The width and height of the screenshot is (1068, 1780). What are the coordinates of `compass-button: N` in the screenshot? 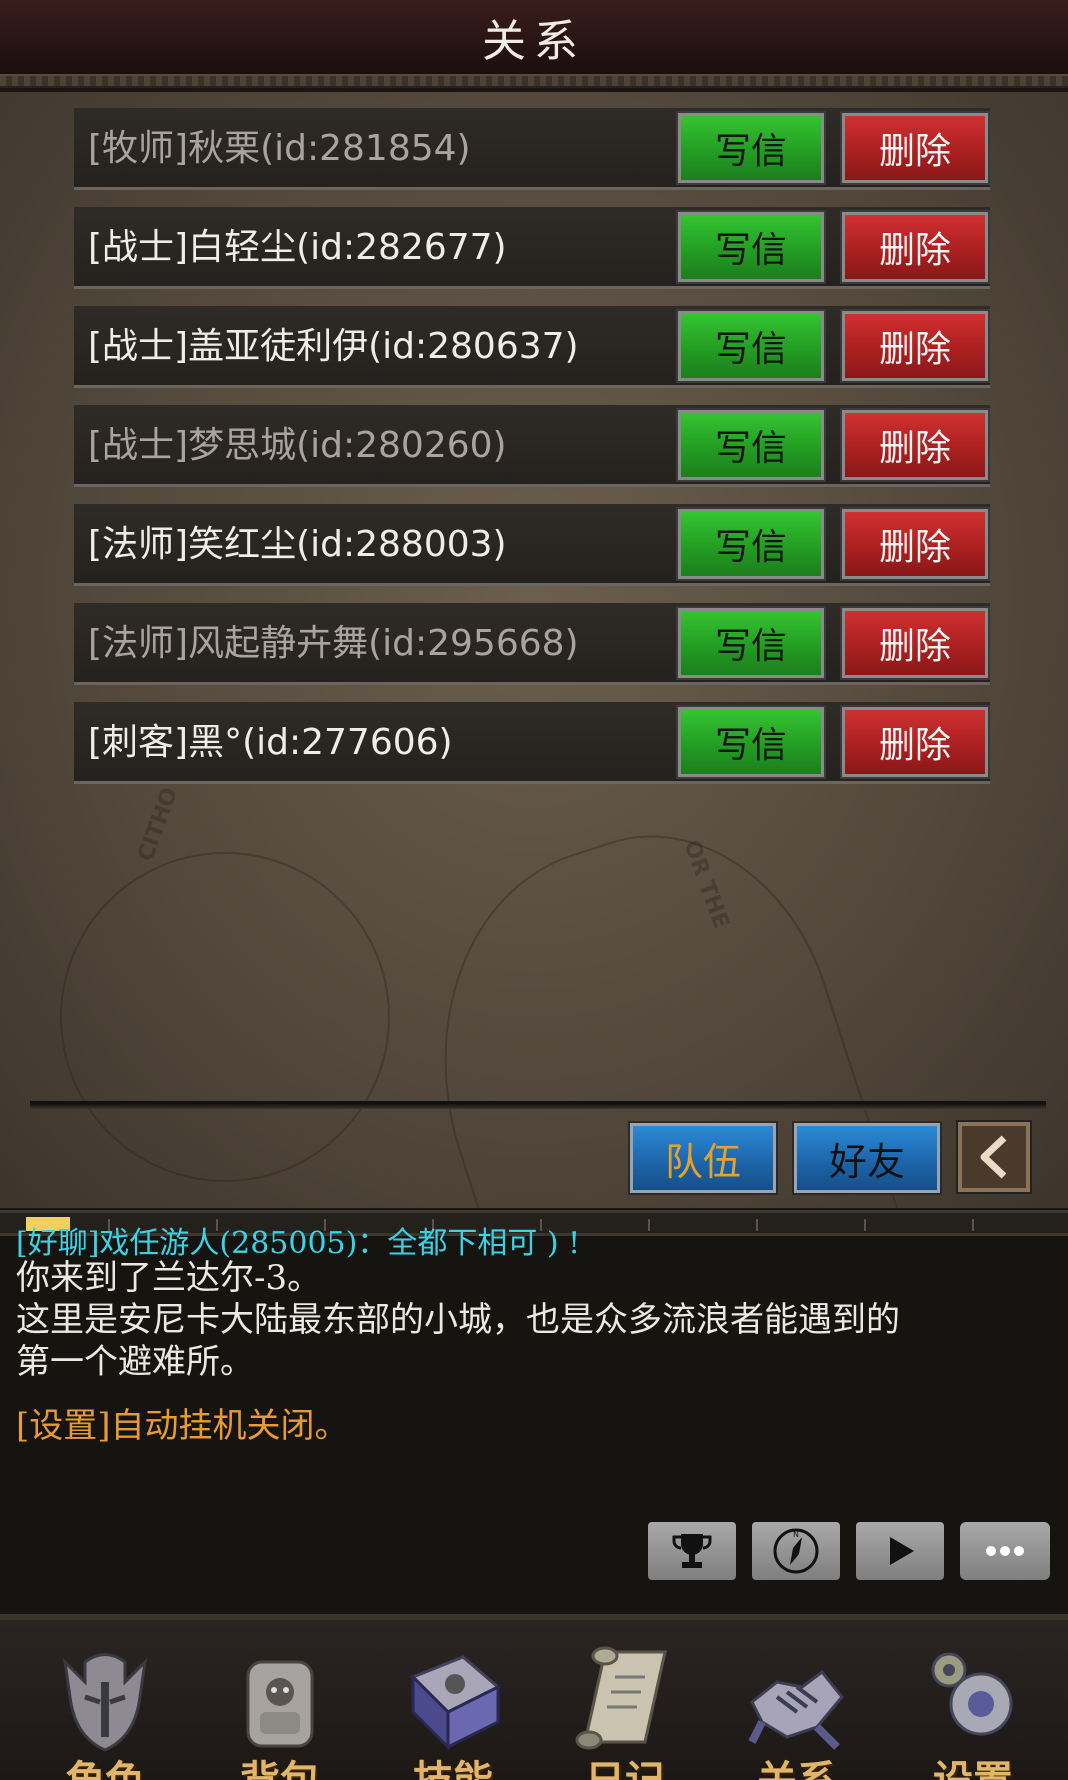 It's located at (796, 1551).